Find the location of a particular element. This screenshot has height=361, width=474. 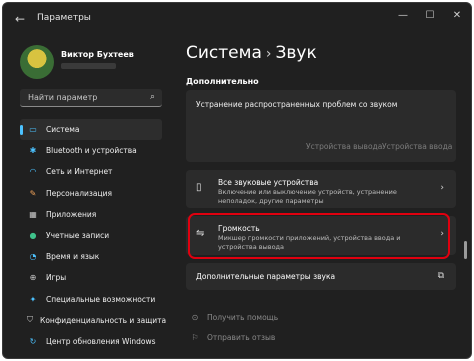

sidebar-item-apps: ▦ Приложения is located at coordinates (91, 214).